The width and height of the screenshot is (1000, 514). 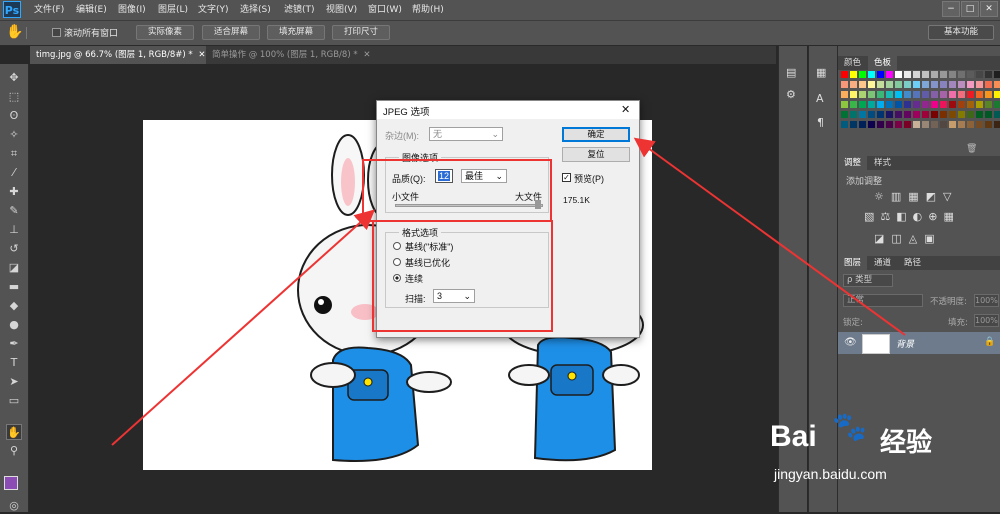 What do you see at coordinates (231, 32) in the screenshot?
I see `fit-screen-button: 适合屏幕` at bounding box center [231, 32].